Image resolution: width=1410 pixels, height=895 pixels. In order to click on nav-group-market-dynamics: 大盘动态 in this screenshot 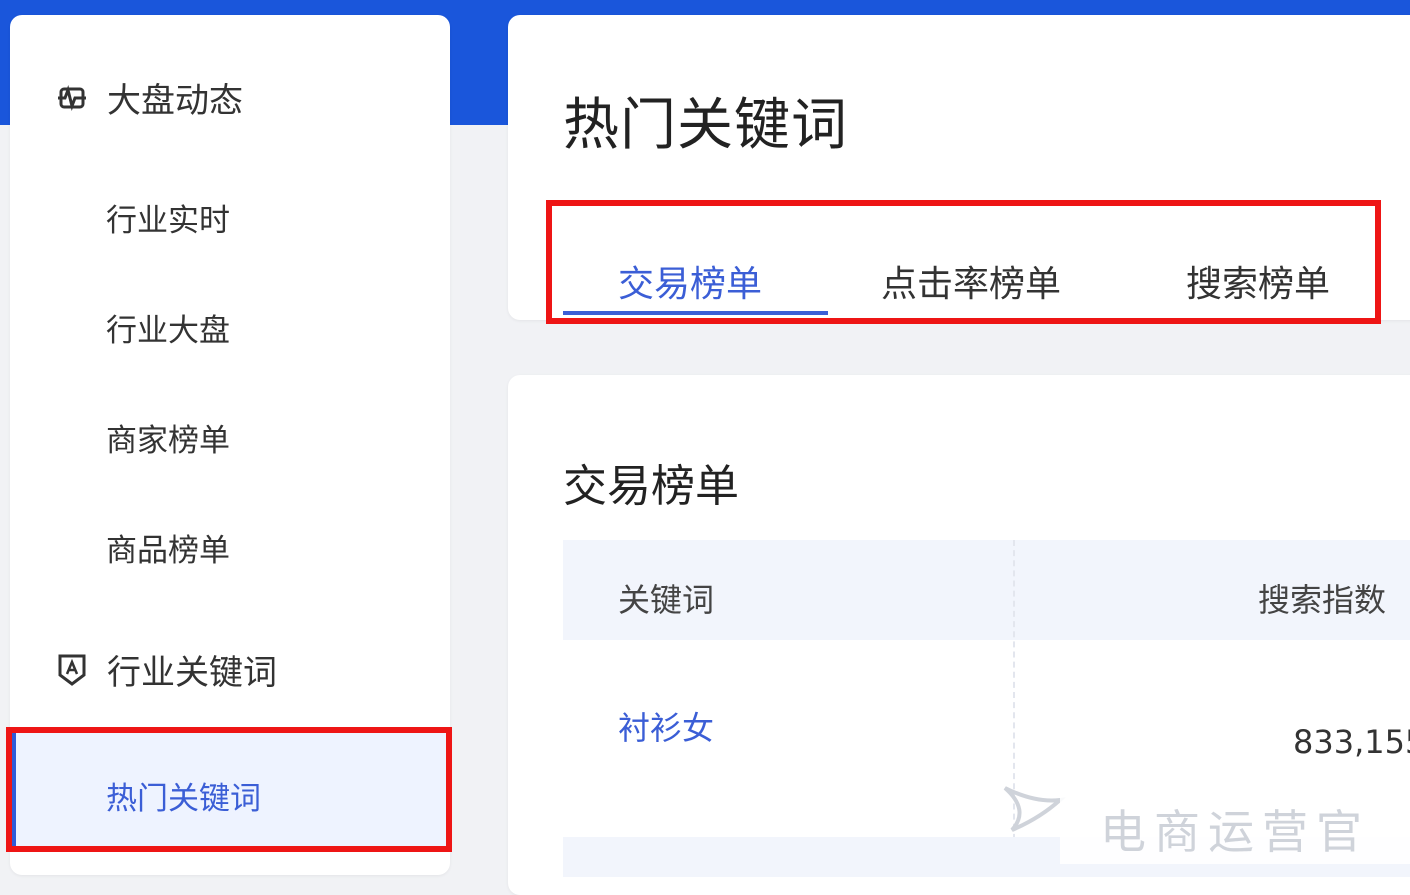, I will do `click(149, 97)`.